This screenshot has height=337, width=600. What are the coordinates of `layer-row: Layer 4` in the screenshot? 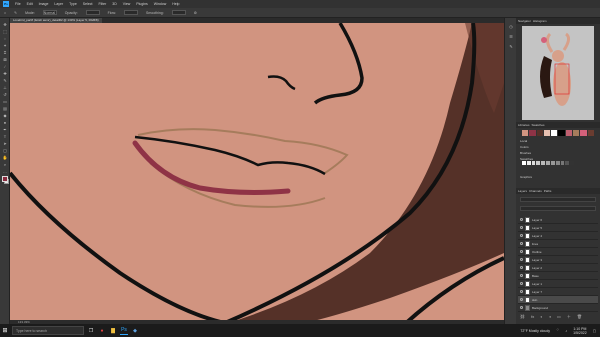 It's located at (558, 236).